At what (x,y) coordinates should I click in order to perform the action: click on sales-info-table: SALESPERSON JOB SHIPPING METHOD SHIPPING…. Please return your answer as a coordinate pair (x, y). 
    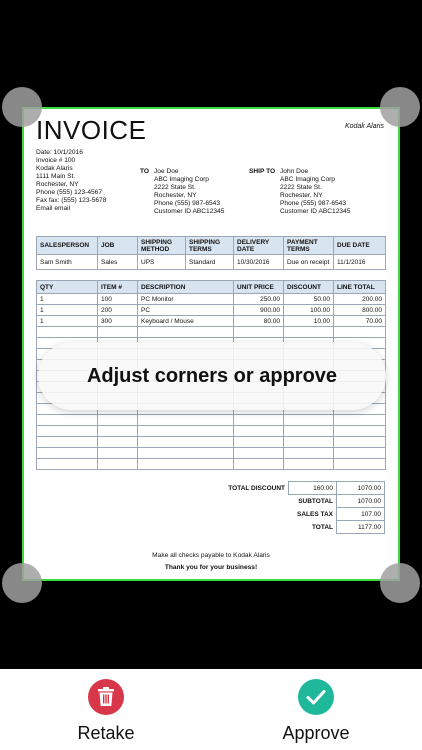
    Looking at the image, I should click on (211, 253).